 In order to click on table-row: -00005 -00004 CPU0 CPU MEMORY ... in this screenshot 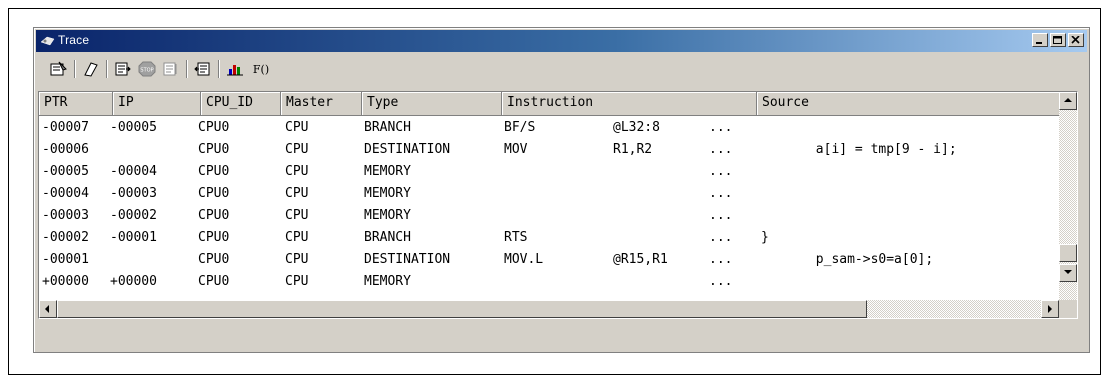, I will do `click(549, 172)`.